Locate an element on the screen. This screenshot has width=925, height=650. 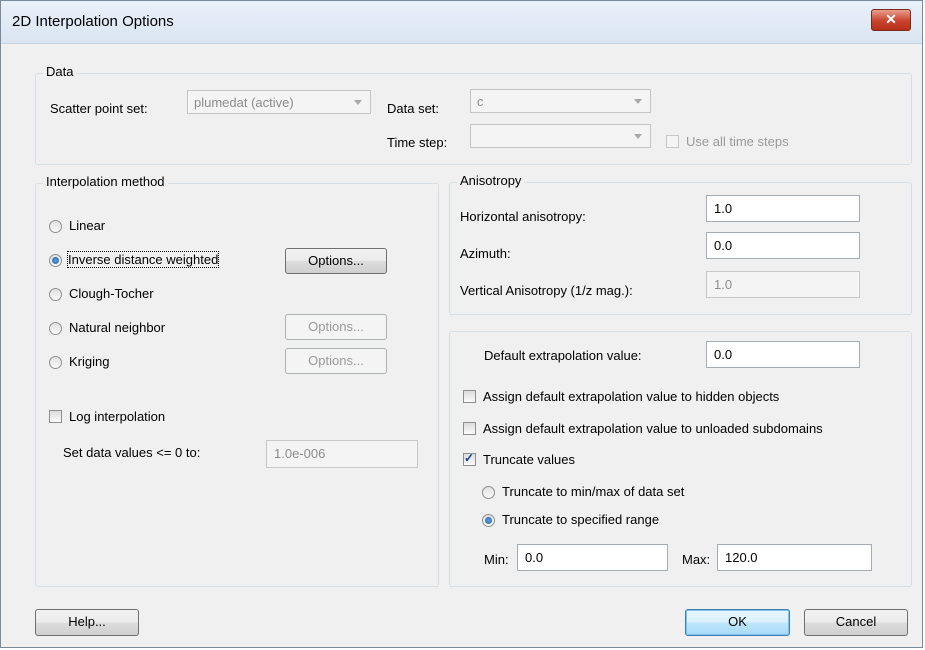
log-interpolation-label: Log interpolation is located at coordinates (117, 416).